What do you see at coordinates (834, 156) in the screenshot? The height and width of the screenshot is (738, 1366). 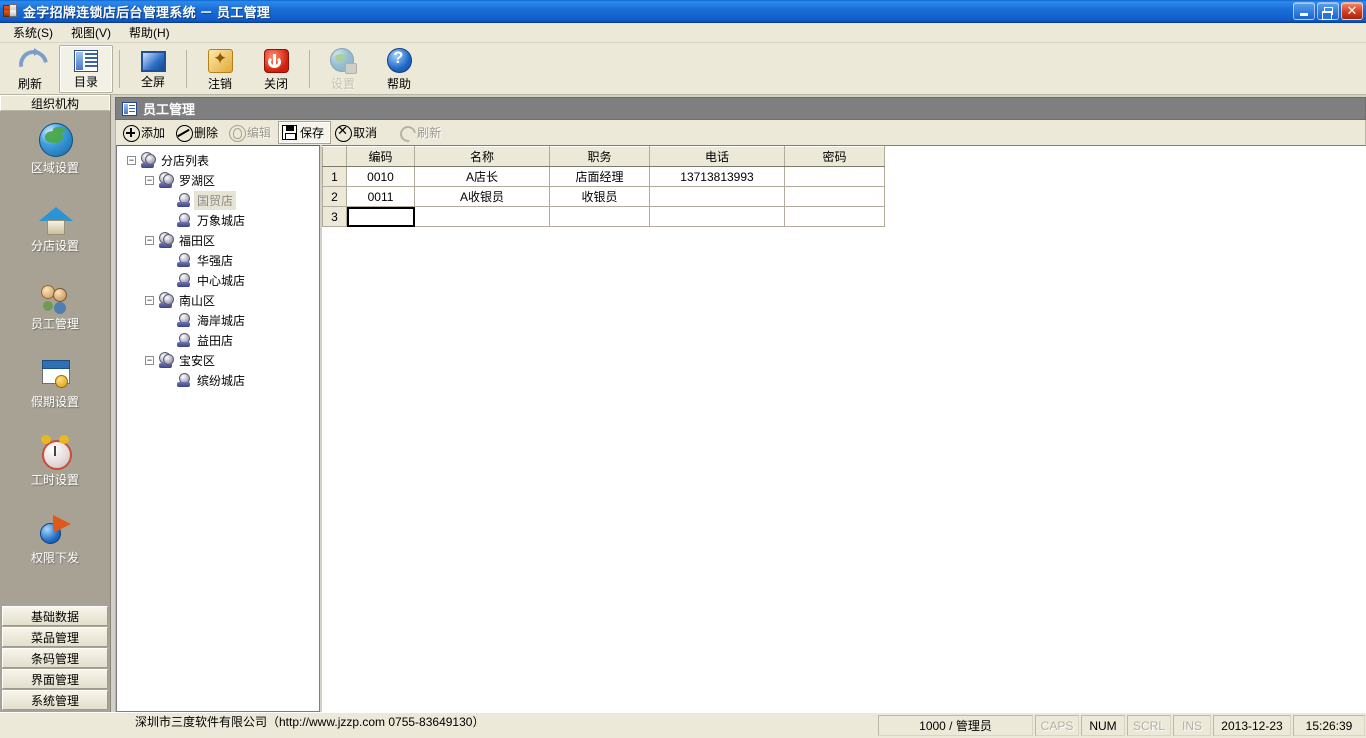 I see `column-header-password: 密码` at bounding box center [834, 156].